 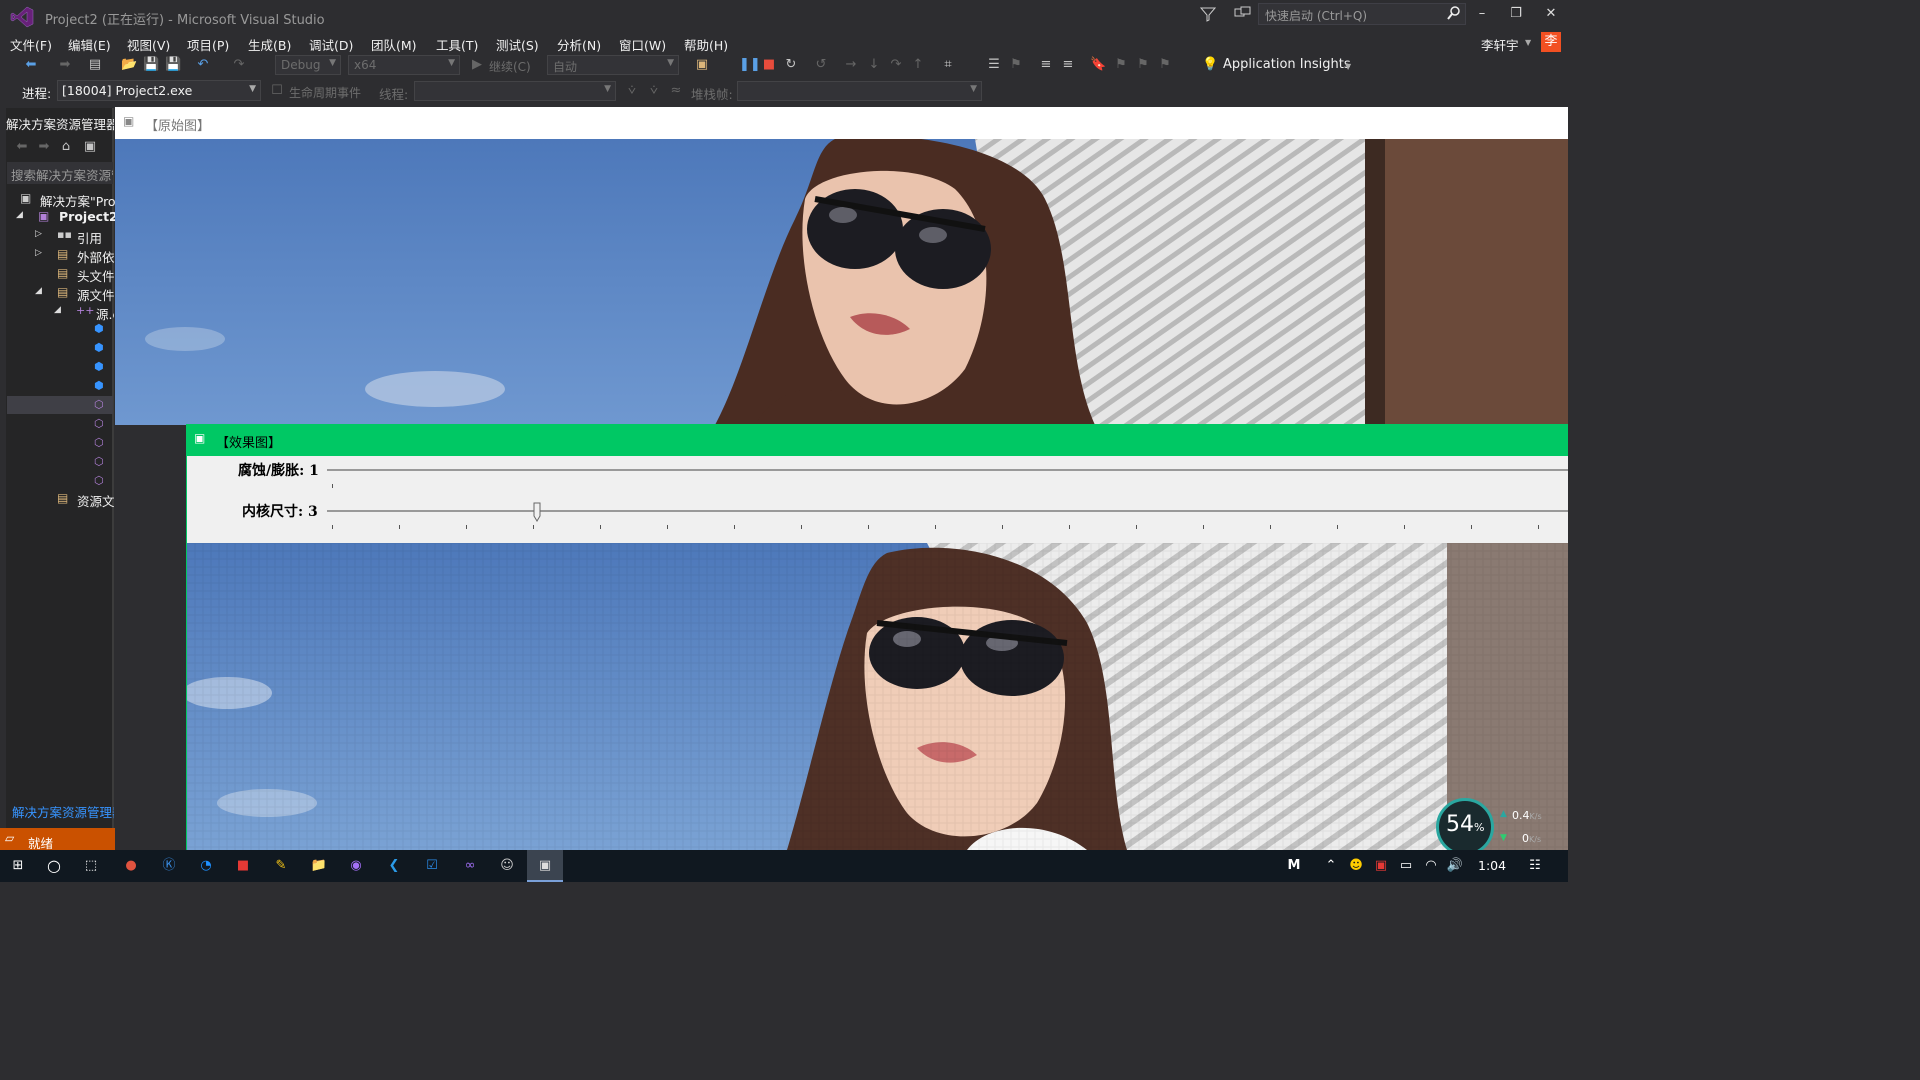 I want to click on menu-build: 生成(B), so click(x=269, y=44).